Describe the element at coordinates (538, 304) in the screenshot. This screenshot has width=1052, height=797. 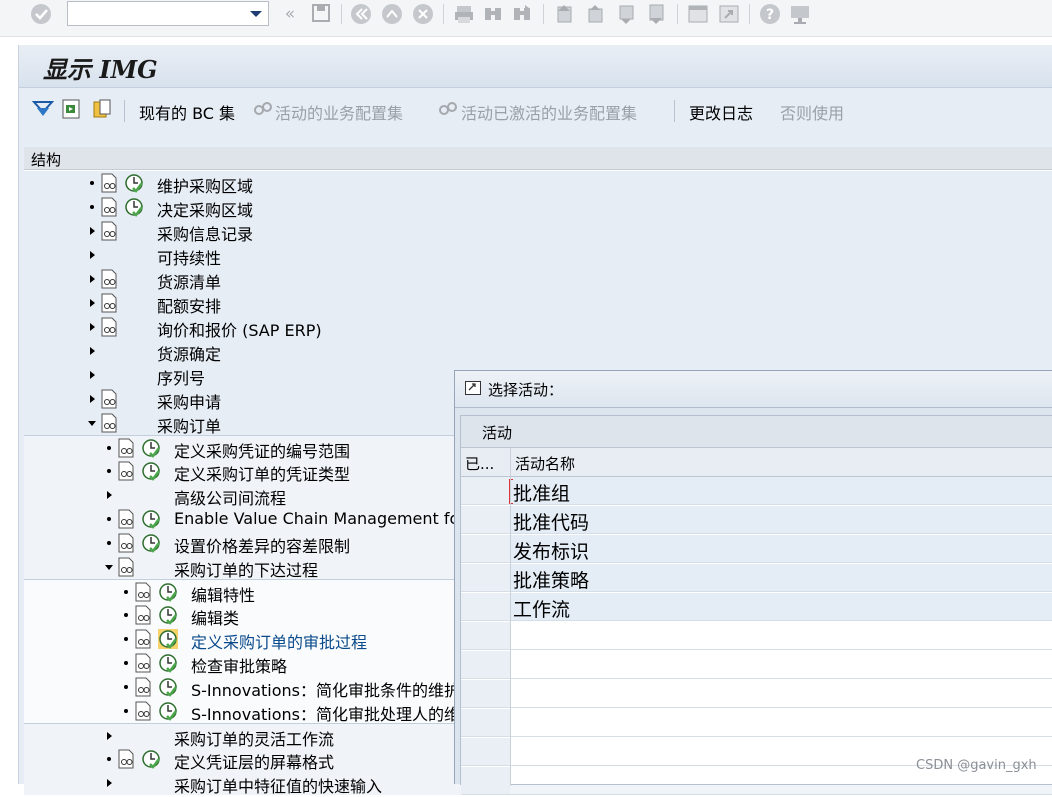
I see `tree-node: 配额安排` at that location.